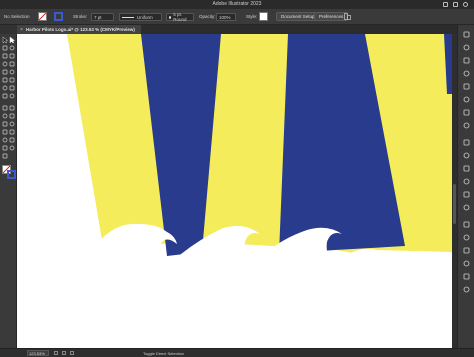  I want to click on zoom-level-field: 123.53%, so click(38, 353).